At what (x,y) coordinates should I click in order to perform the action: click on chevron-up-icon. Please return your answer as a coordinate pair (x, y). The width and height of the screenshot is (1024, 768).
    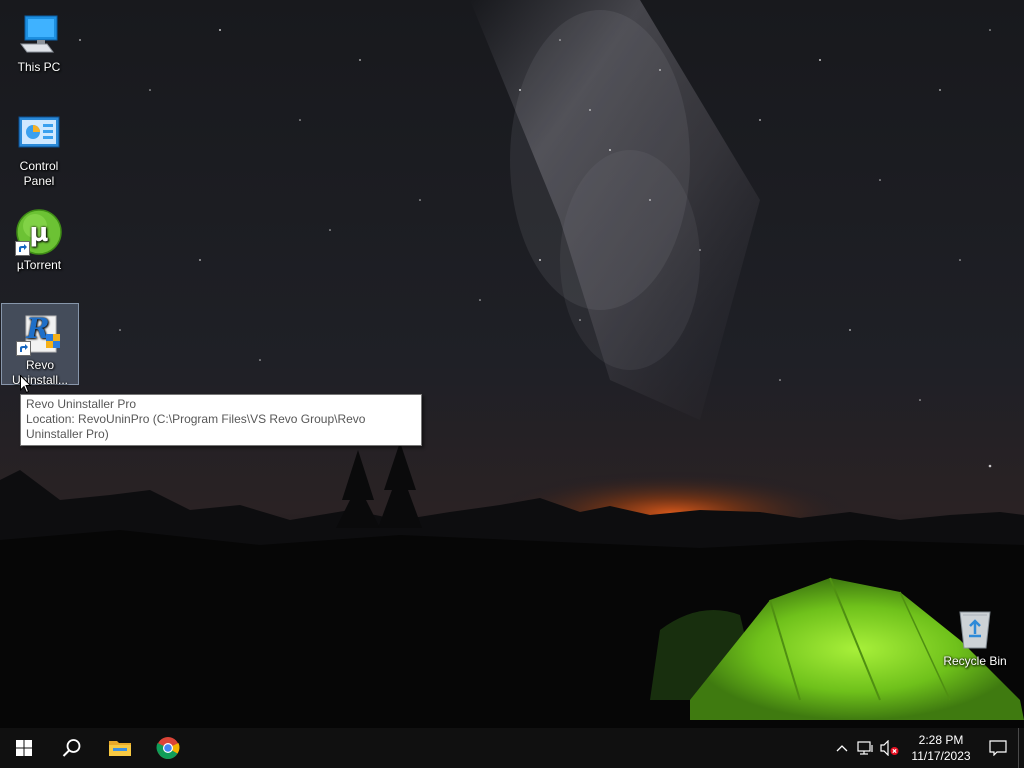
    Looking at the image, I should click on (842, 748).